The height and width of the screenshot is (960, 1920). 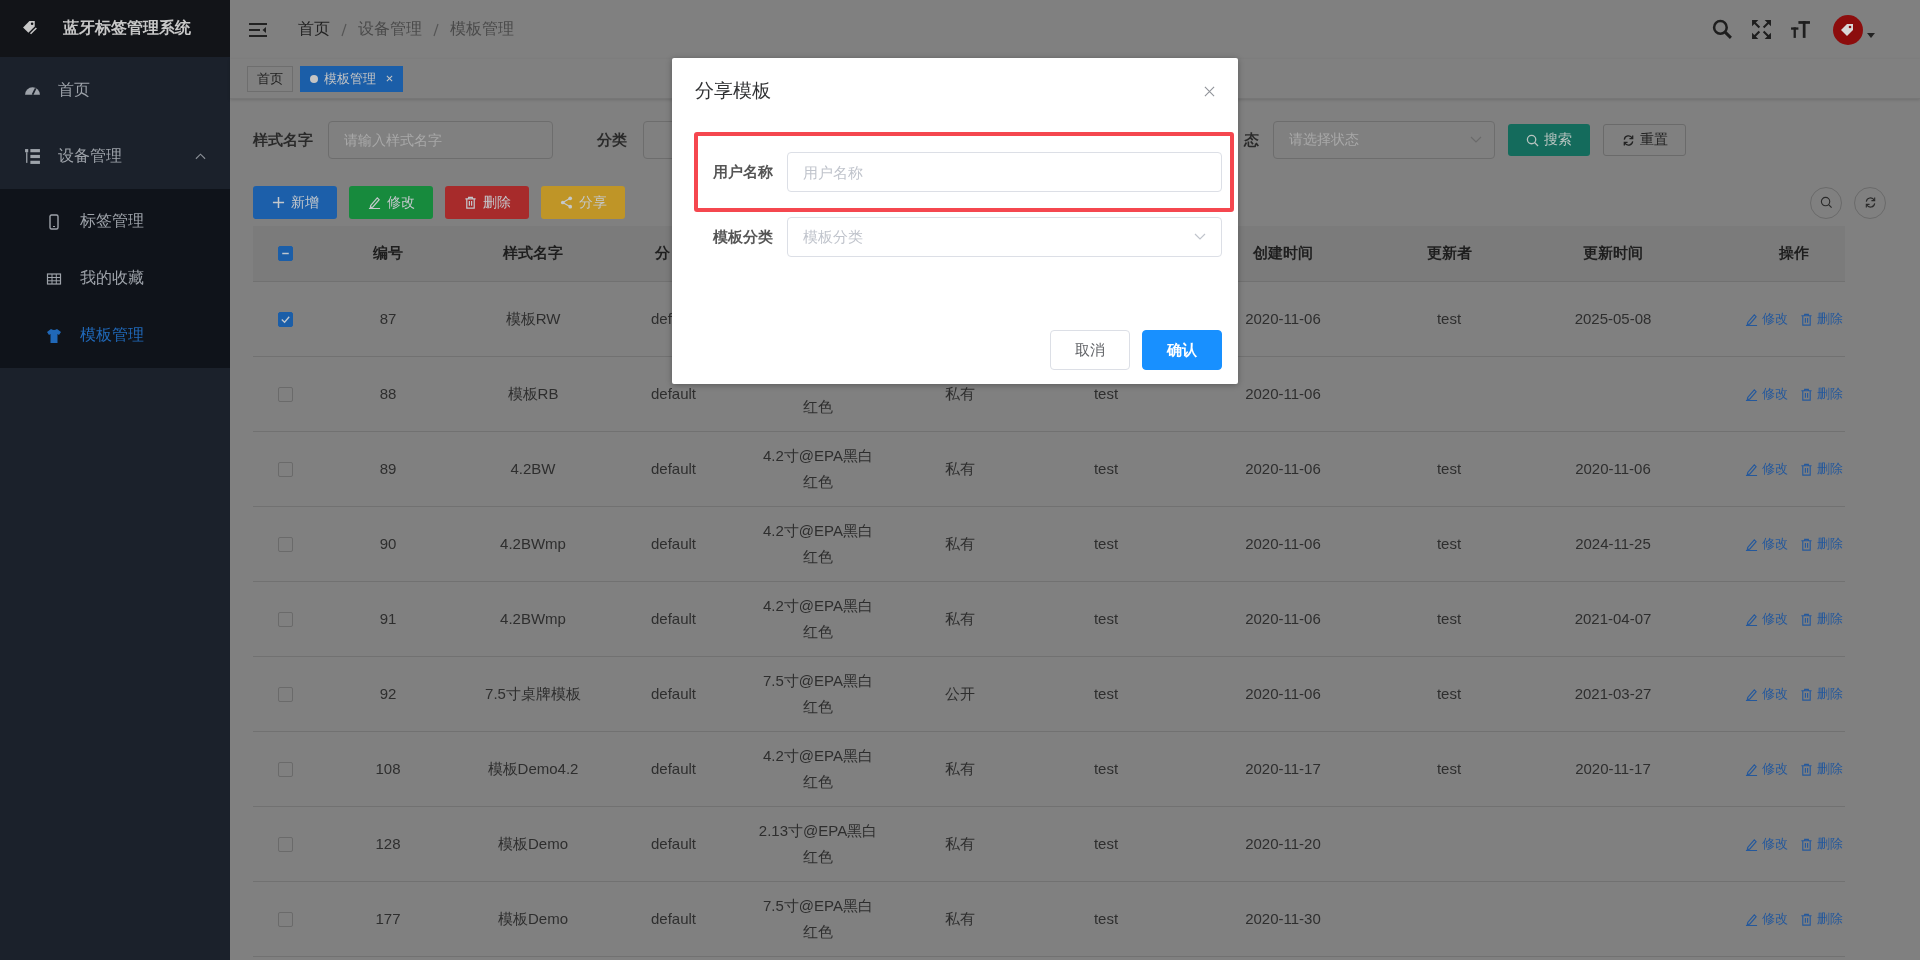 What do you see at coordinates (818, 831) in the screenshot?
I see `table-cell: 2.13寸@EPA黑白` at bounding box center [818, 831].